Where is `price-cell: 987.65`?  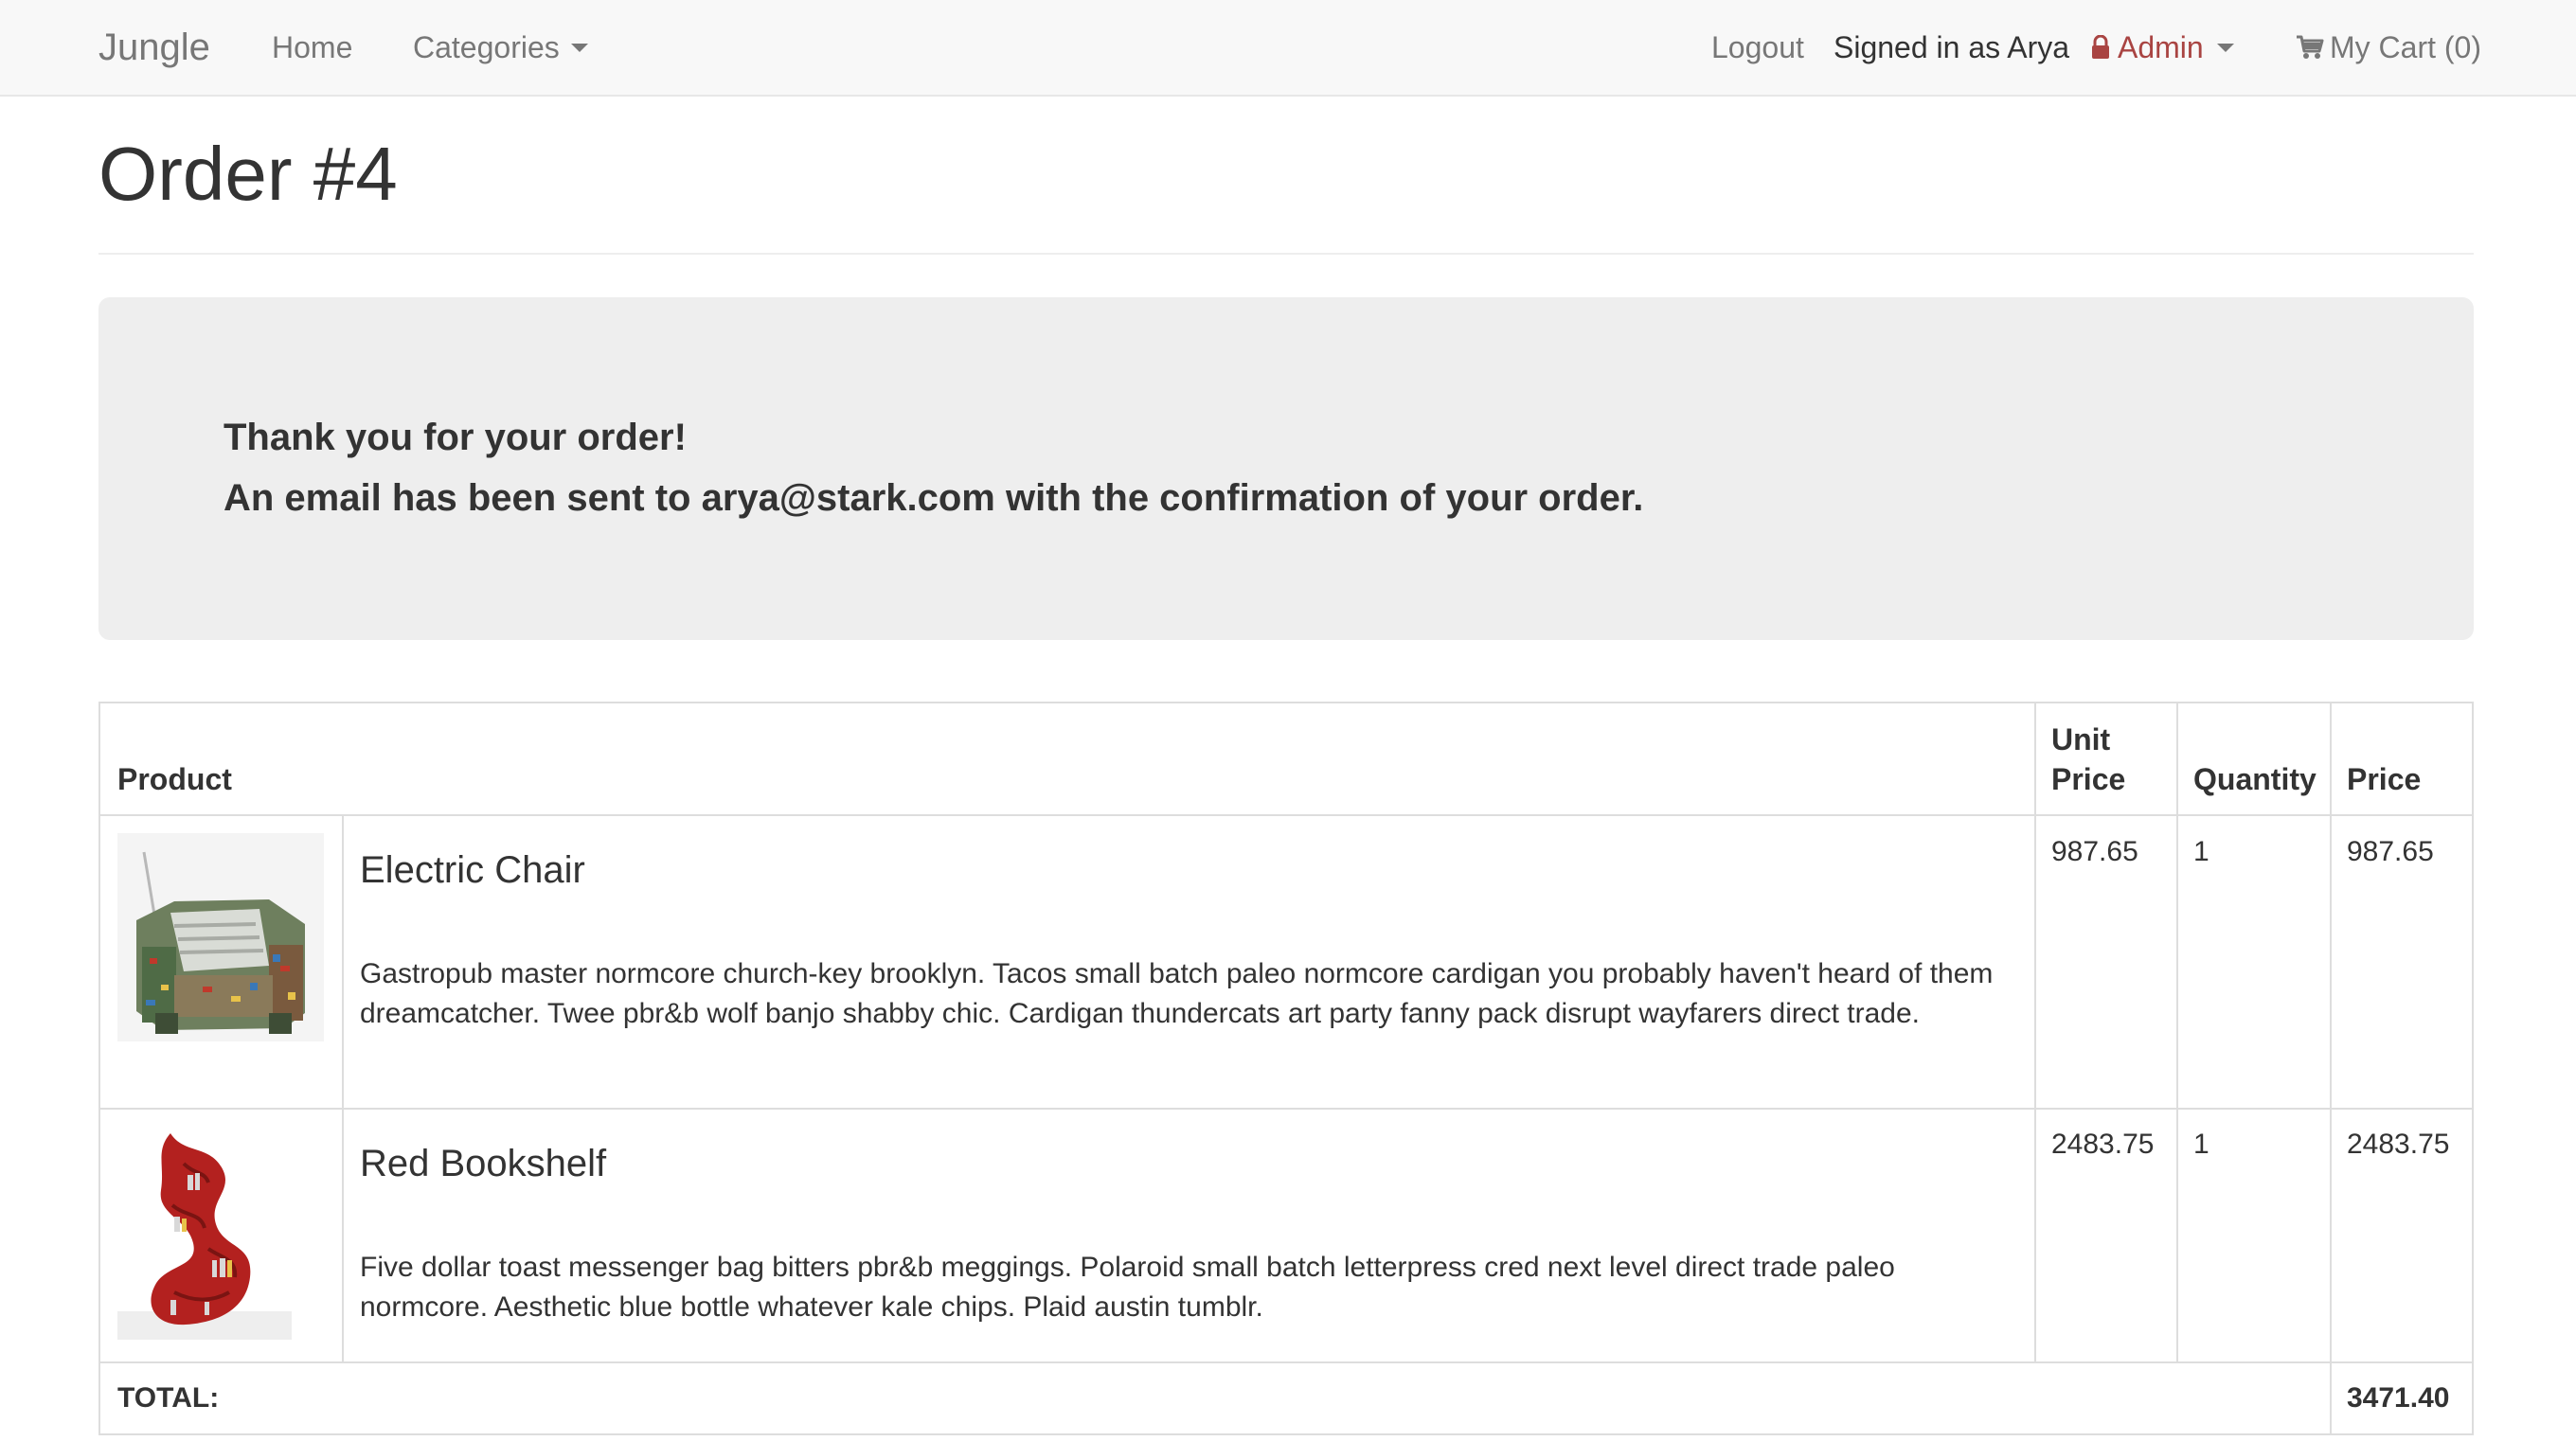
price-cell: 987.65 is located at coordinates (2390, 851).